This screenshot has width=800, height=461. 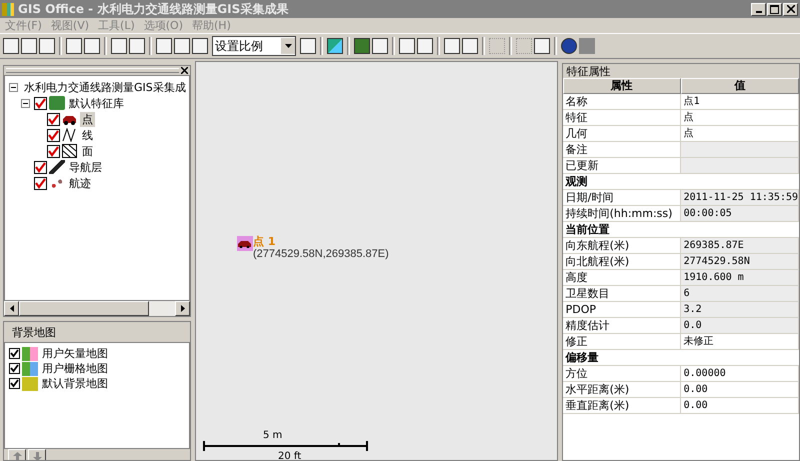 I want to click on maximize-icon, so click(x=774, y=9).